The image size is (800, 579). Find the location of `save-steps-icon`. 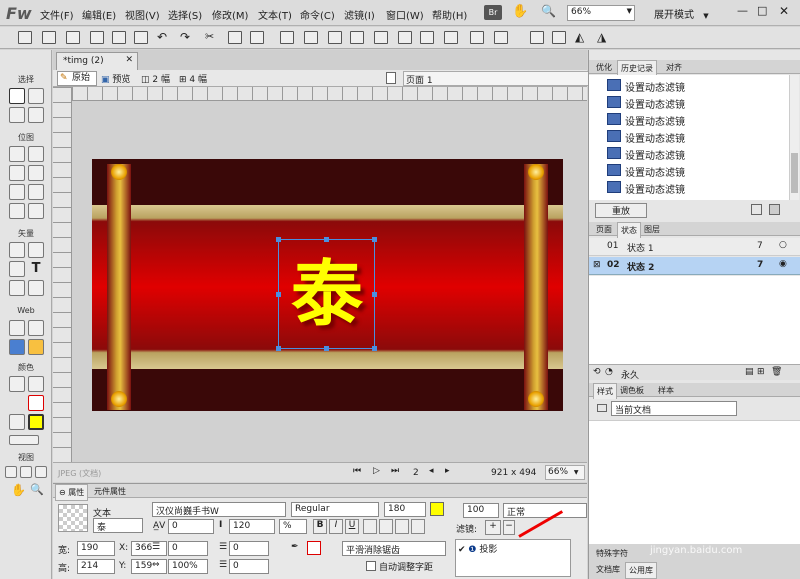

save-steps-icon is located at coordinates (774, 209).